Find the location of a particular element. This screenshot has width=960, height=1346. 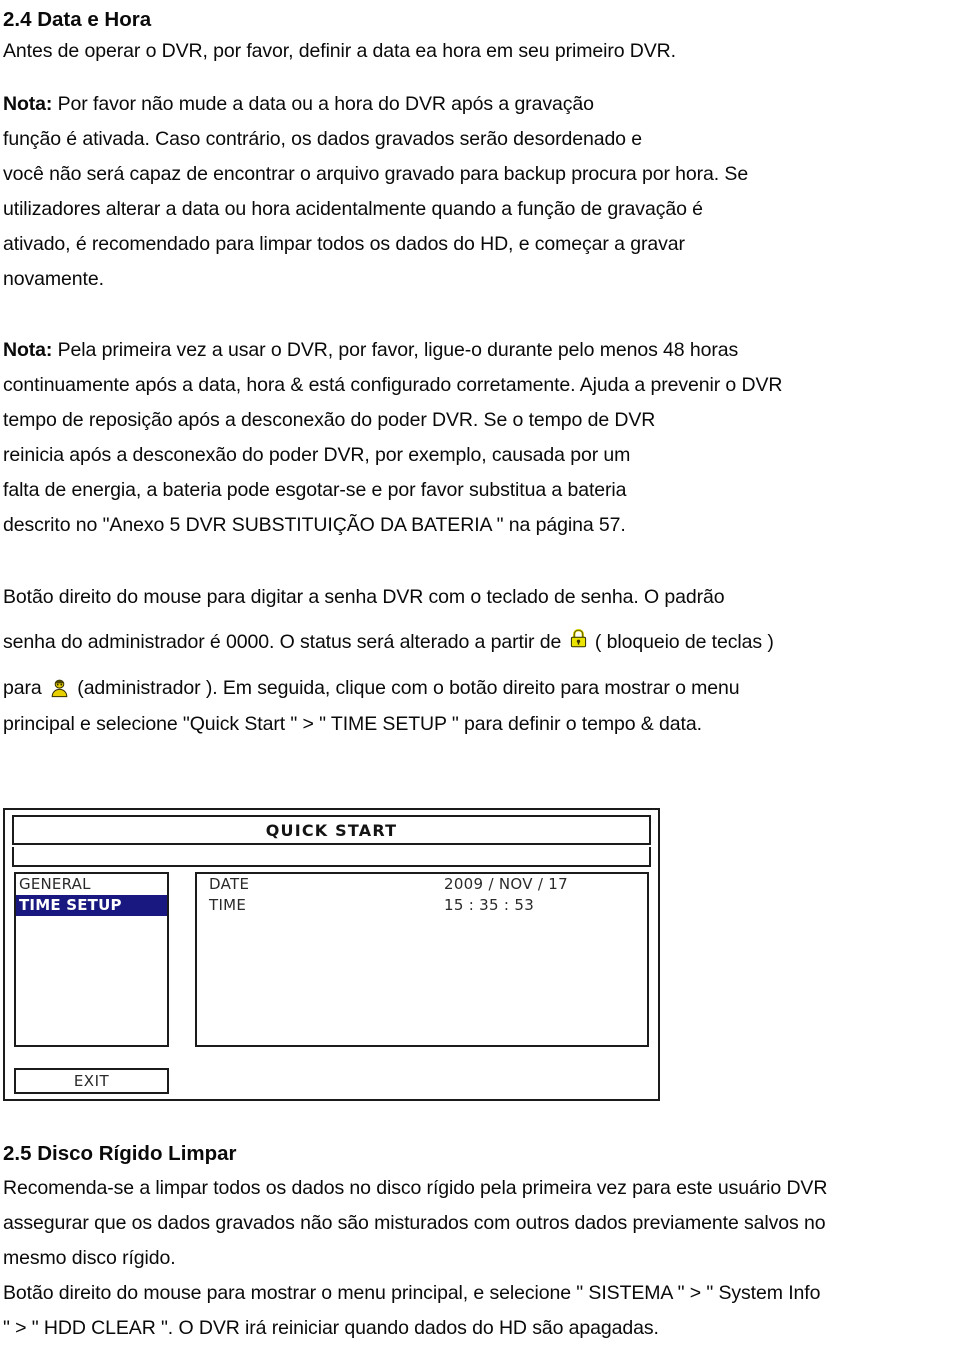

dvr-settings-panel: DATE 2009 / NOV / 17 TIME 15 : 35 : 53 is located at coordinates (422, 959).